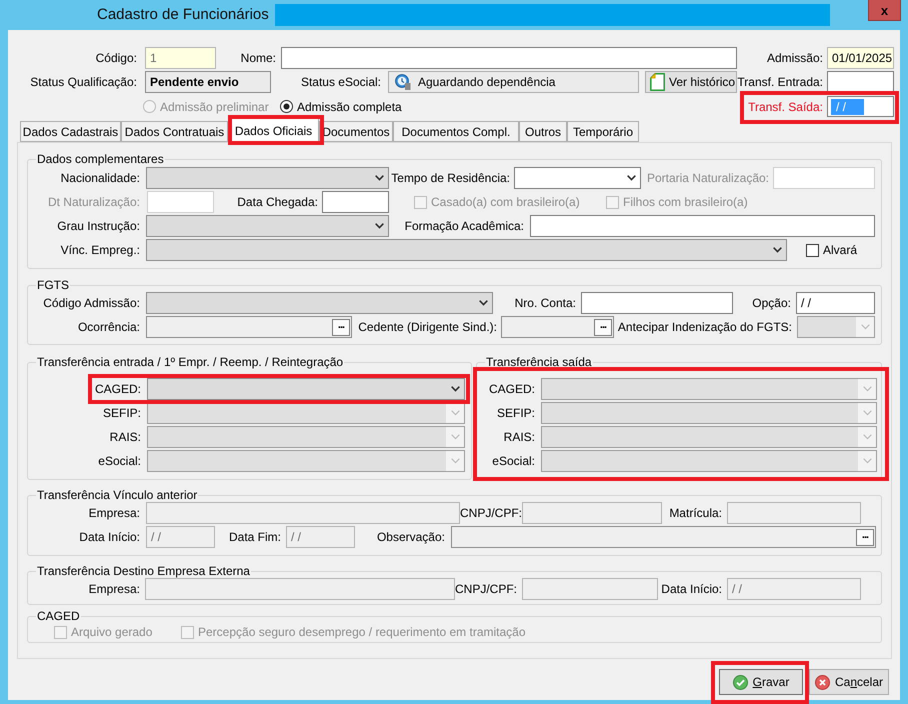 This screenshot has width=908, height=704. Describe the element at coordinates (539, 362) in the screenshot. I see `group-title: Transferência saída` at that location.